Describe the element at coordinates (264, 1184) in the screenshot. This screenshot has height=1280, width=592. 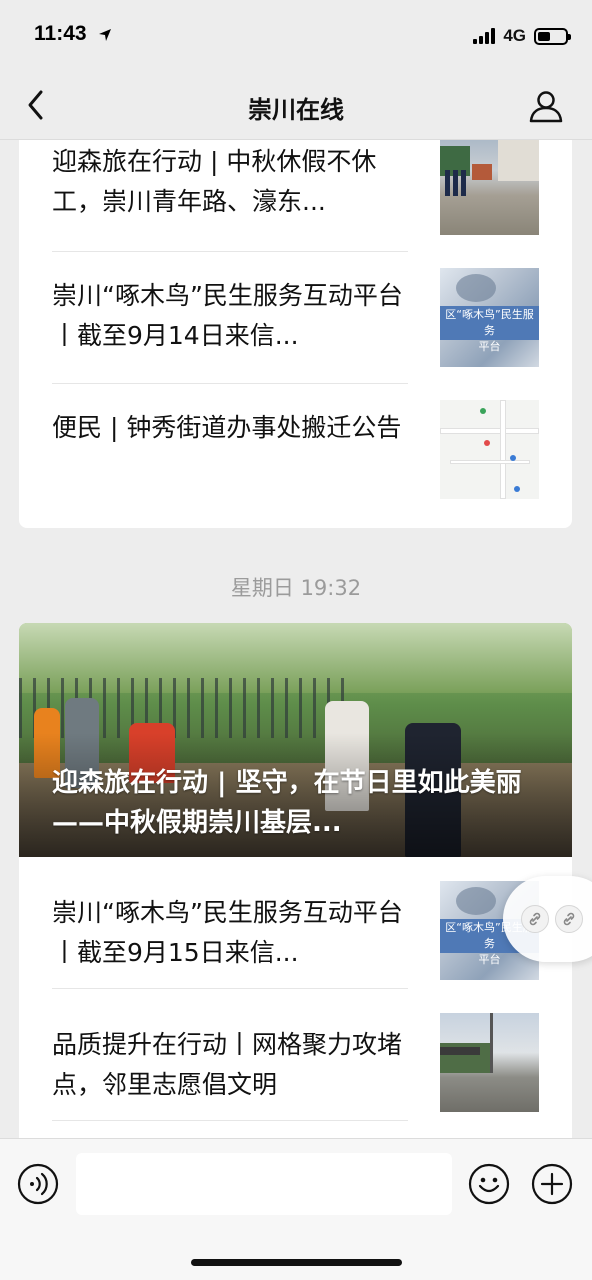
I see `message-input` at that location.